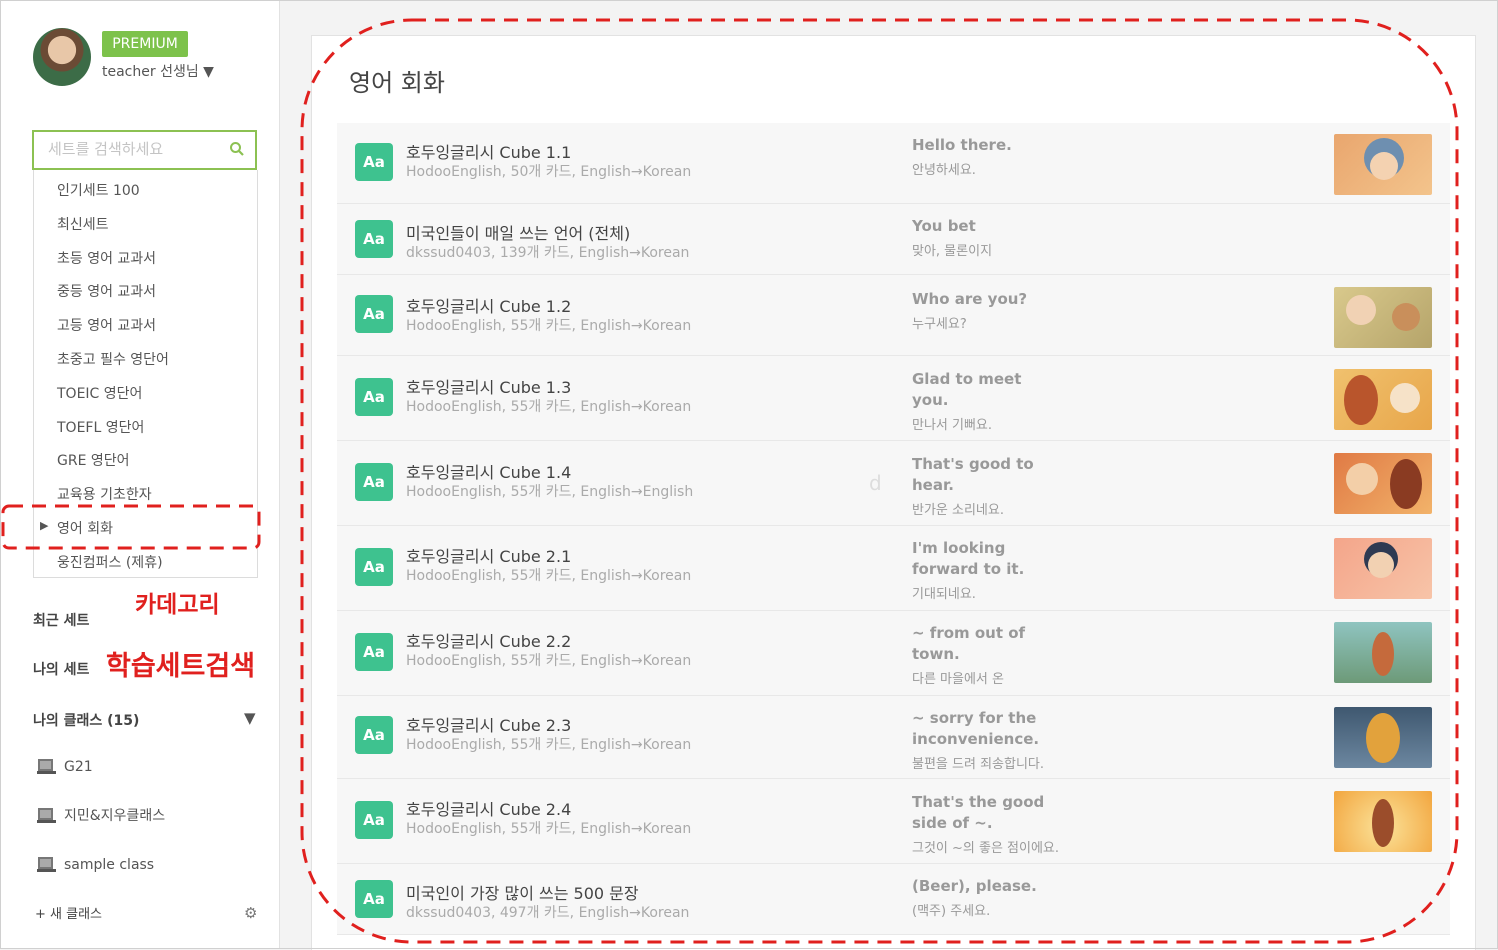 The image size is (1498, 950). What do you see at coordinates (177, 605) in the screenshot?
I see `annotation-category: 카데고리` at bounding box center [177, 605].